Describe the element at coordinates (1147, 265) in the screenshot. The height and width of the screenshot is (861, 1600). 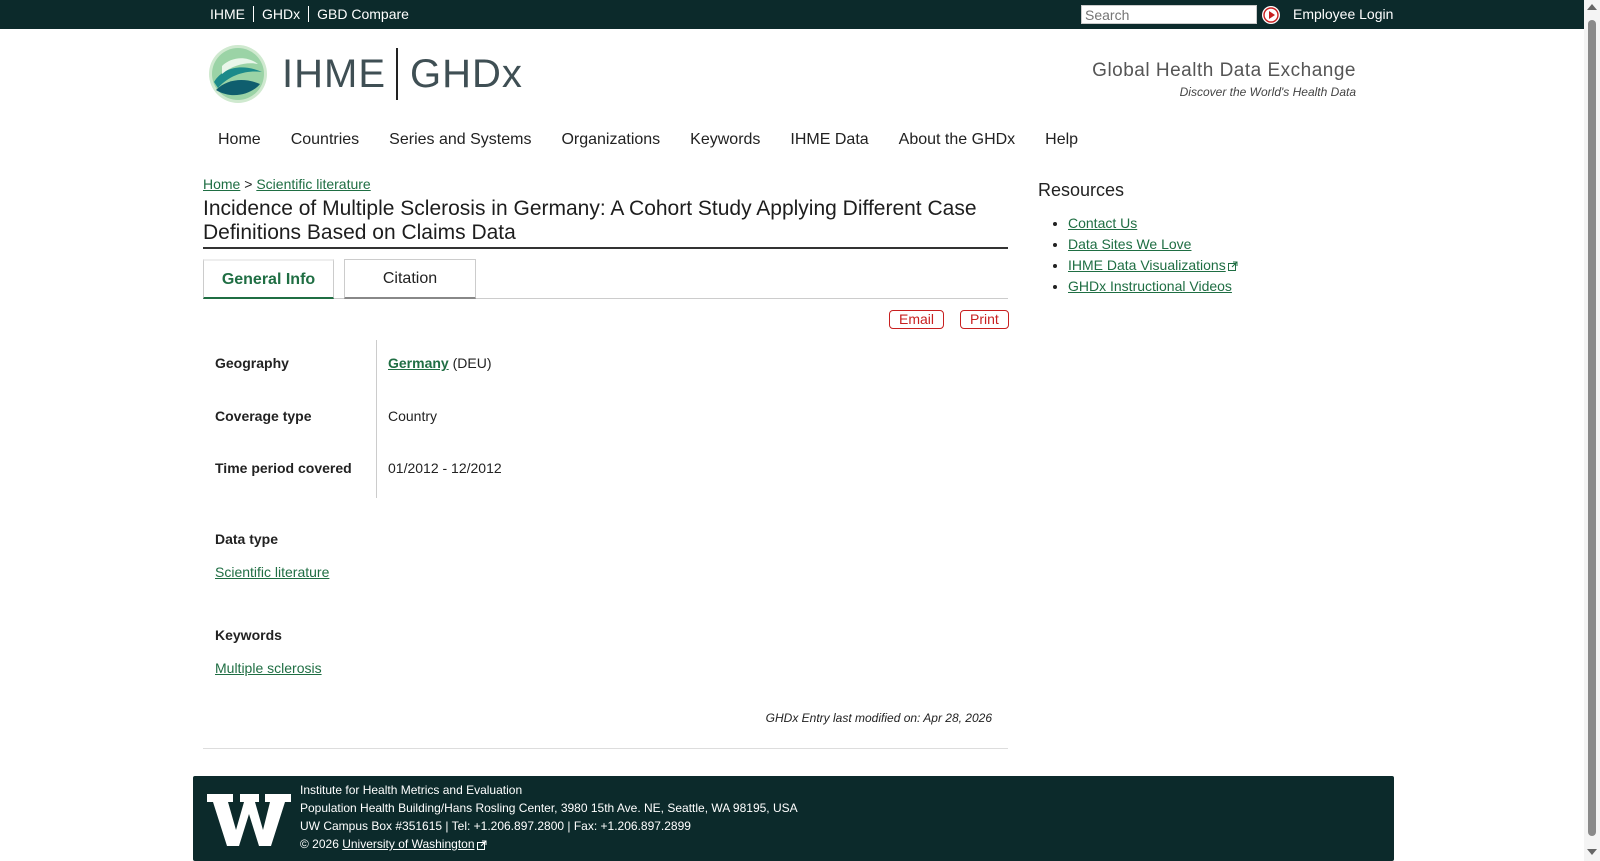
I see `resource-ihme-visualizations: IHME Data Visualizations` at that location.